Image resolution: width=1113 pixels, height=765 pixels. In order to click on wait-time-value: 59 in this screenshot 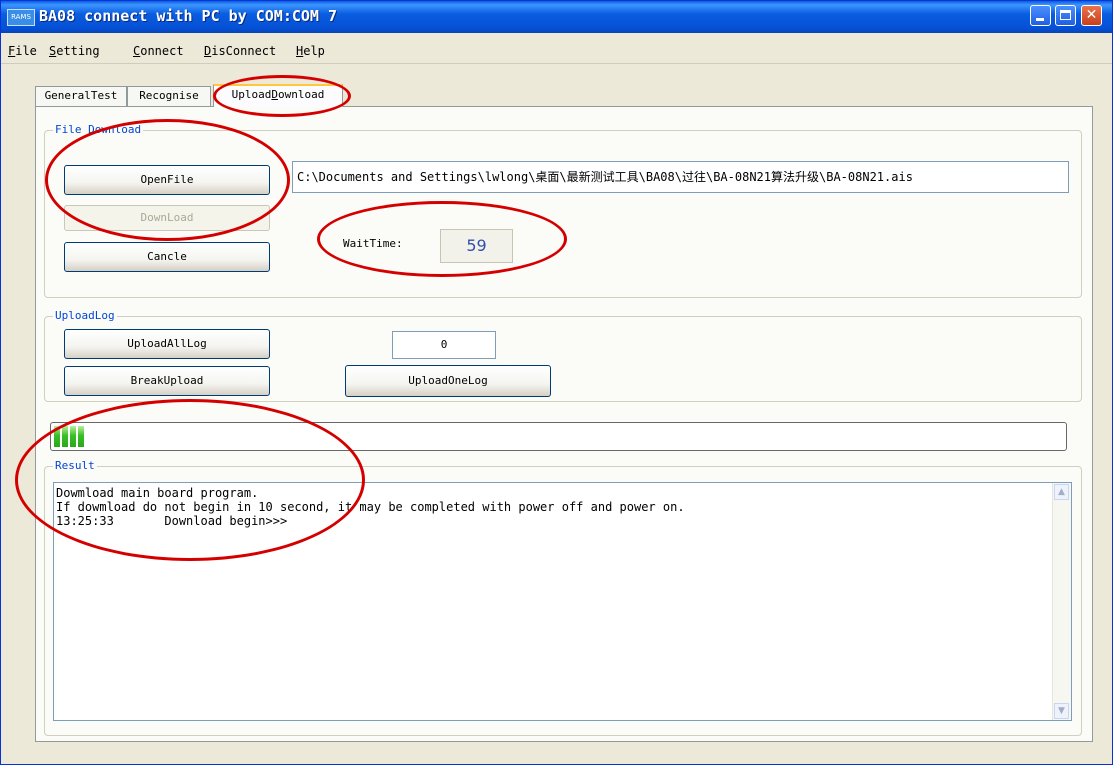, I will do `click(476, 246)`.